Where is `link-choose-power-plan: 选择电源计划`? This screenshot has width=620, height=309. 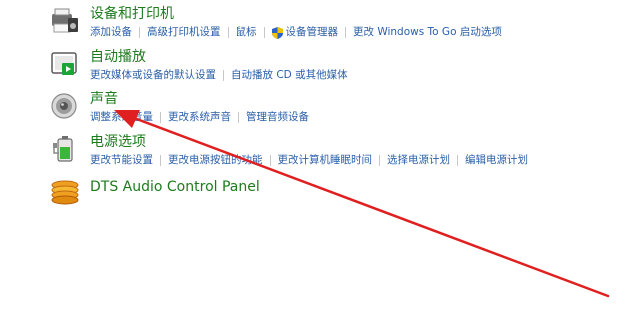
link-choose-power-plan: 选择电源计划 is located at coordinates (418, 160).